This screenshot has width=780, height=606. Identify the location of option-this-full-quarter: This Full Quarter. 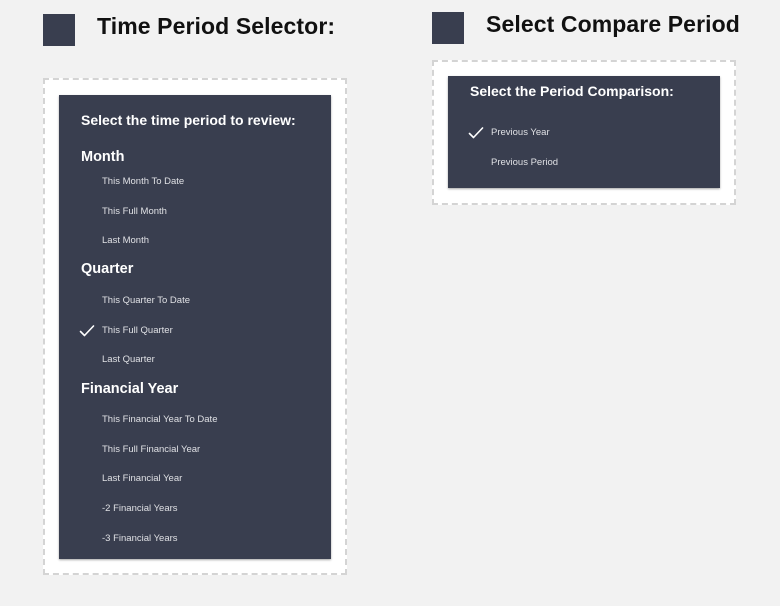
(199, 331).